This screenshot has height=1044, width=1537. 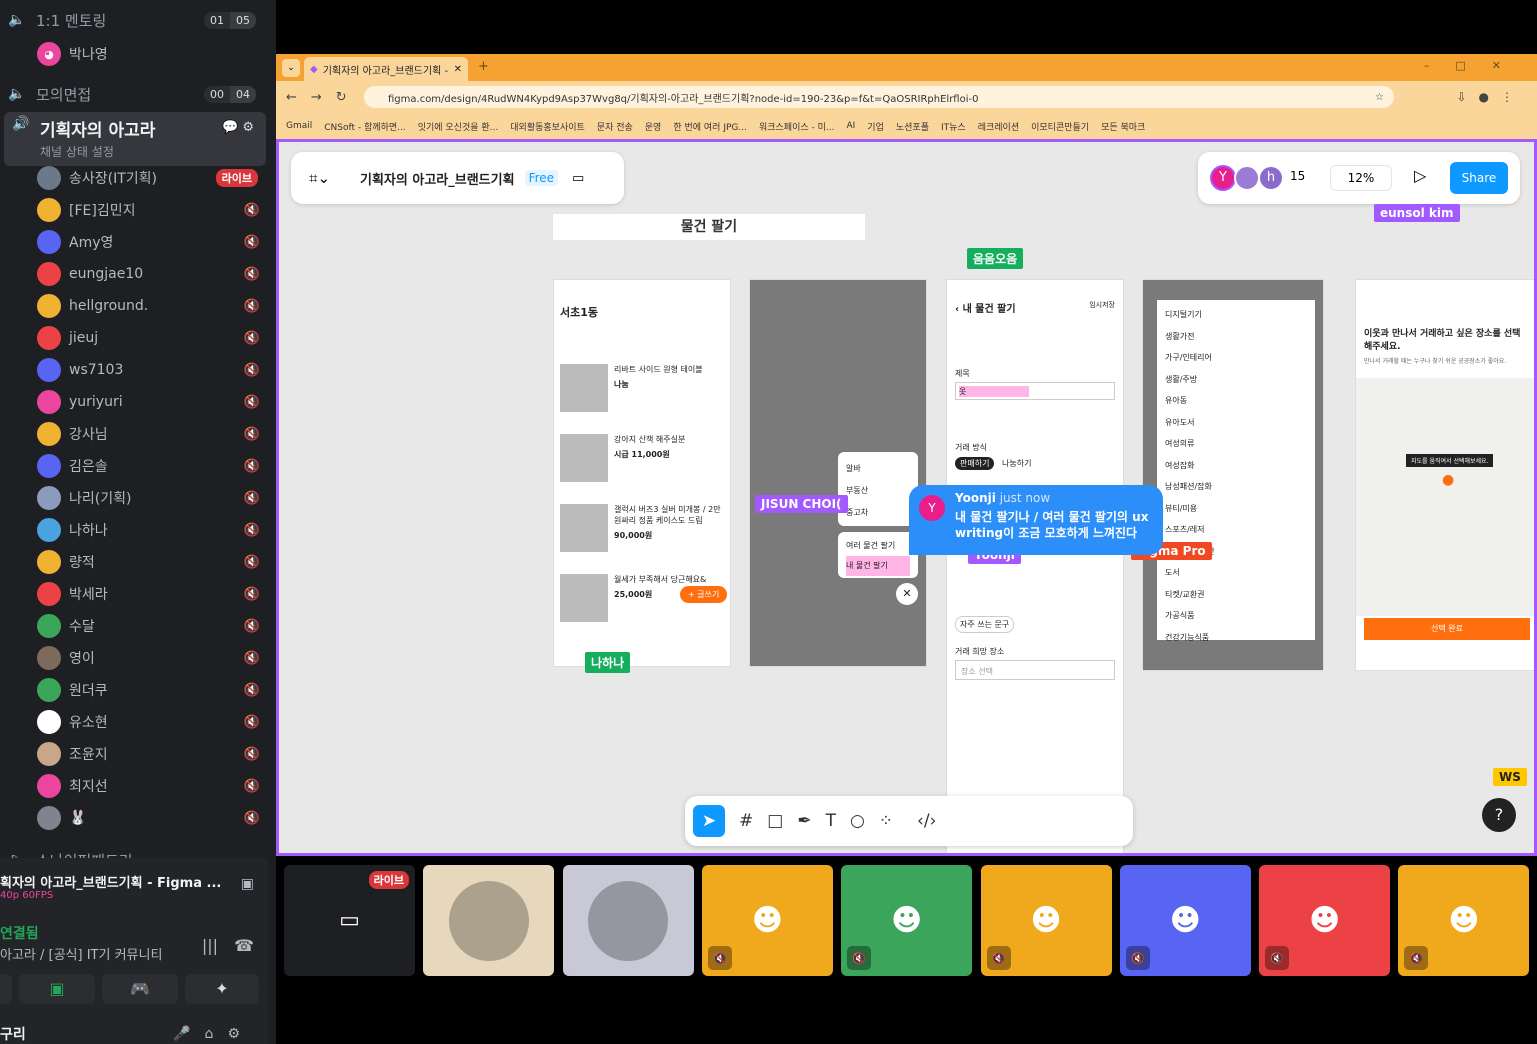 What do you see at coordinates (850, 126) in the screenshot?
I see `bookmark-item: AI` at bounding box center [850, 126].